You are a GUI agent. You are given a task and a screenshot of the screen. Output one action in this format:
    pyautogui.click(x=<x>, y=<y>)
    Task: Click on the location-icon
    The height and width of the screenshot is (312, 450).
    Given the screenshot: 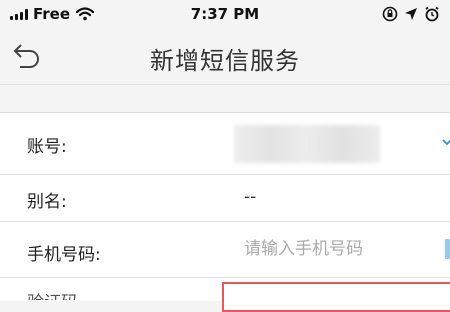 What is the action you would take?
    pyautogui.click(x=411, y=14)
    